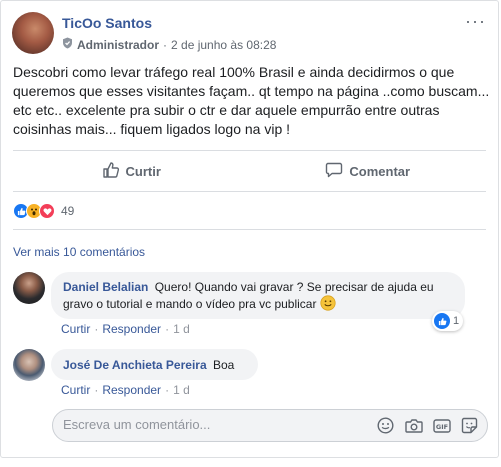 The image size is (501, 467). What do you see at coordinates (223, 45) in the screenshot?
I see `post-date: 2 de junho às 08:28` at bounding box center [223, 45].